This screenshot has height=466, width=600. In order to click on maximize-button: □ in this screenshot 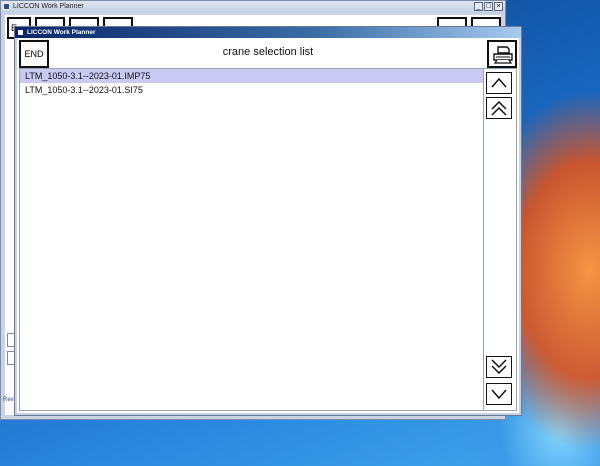, I will do `click(488, 6)`.